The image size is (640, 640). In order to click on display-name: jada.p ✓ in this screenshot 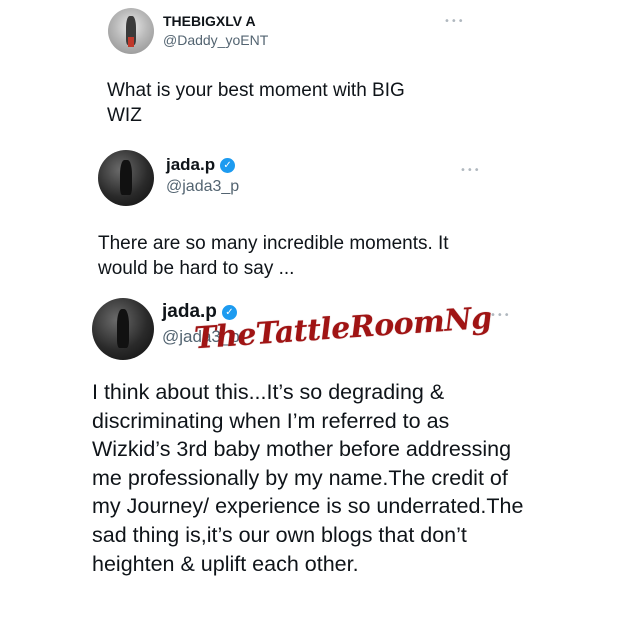, I will do `click(201, 165)`.